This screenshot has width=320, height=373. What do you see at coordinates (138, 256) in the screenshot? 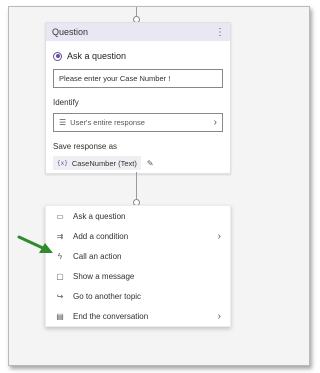
I see `menu-item-call-action: ϟ Call an action` at bounding box center [138, 256].